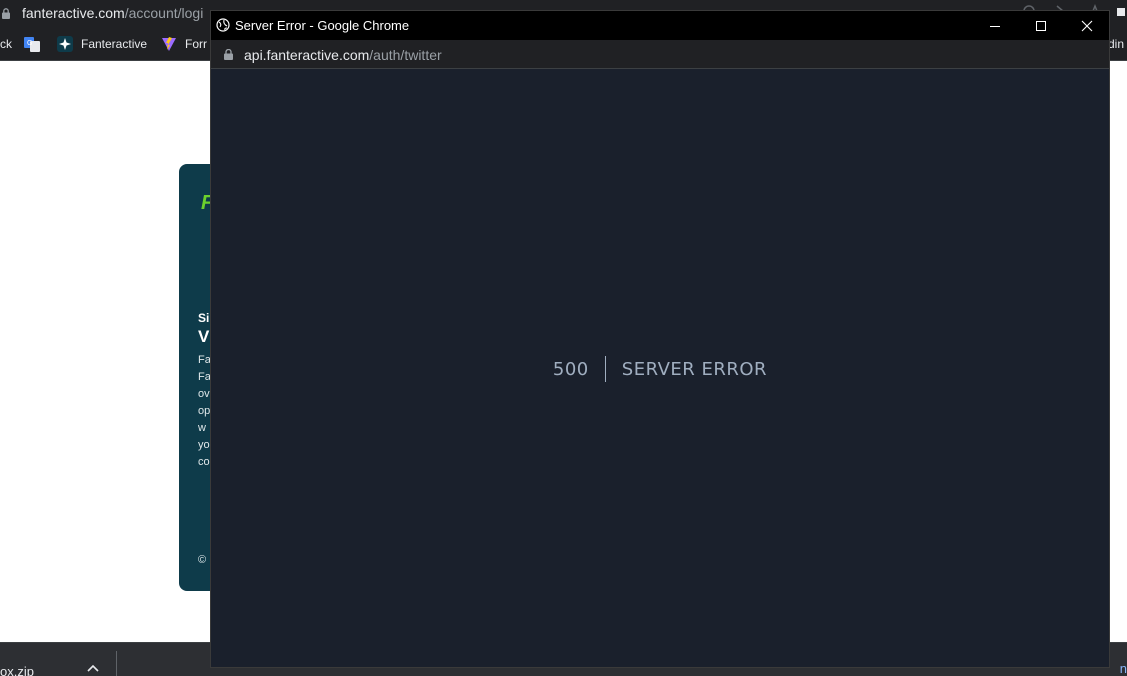 The width and height of the screenshot is (1127, 676). What do you see at coordinates (202, 560) in the screenshot?
I see `card-footer: ©` at bounding box center [202, 560].